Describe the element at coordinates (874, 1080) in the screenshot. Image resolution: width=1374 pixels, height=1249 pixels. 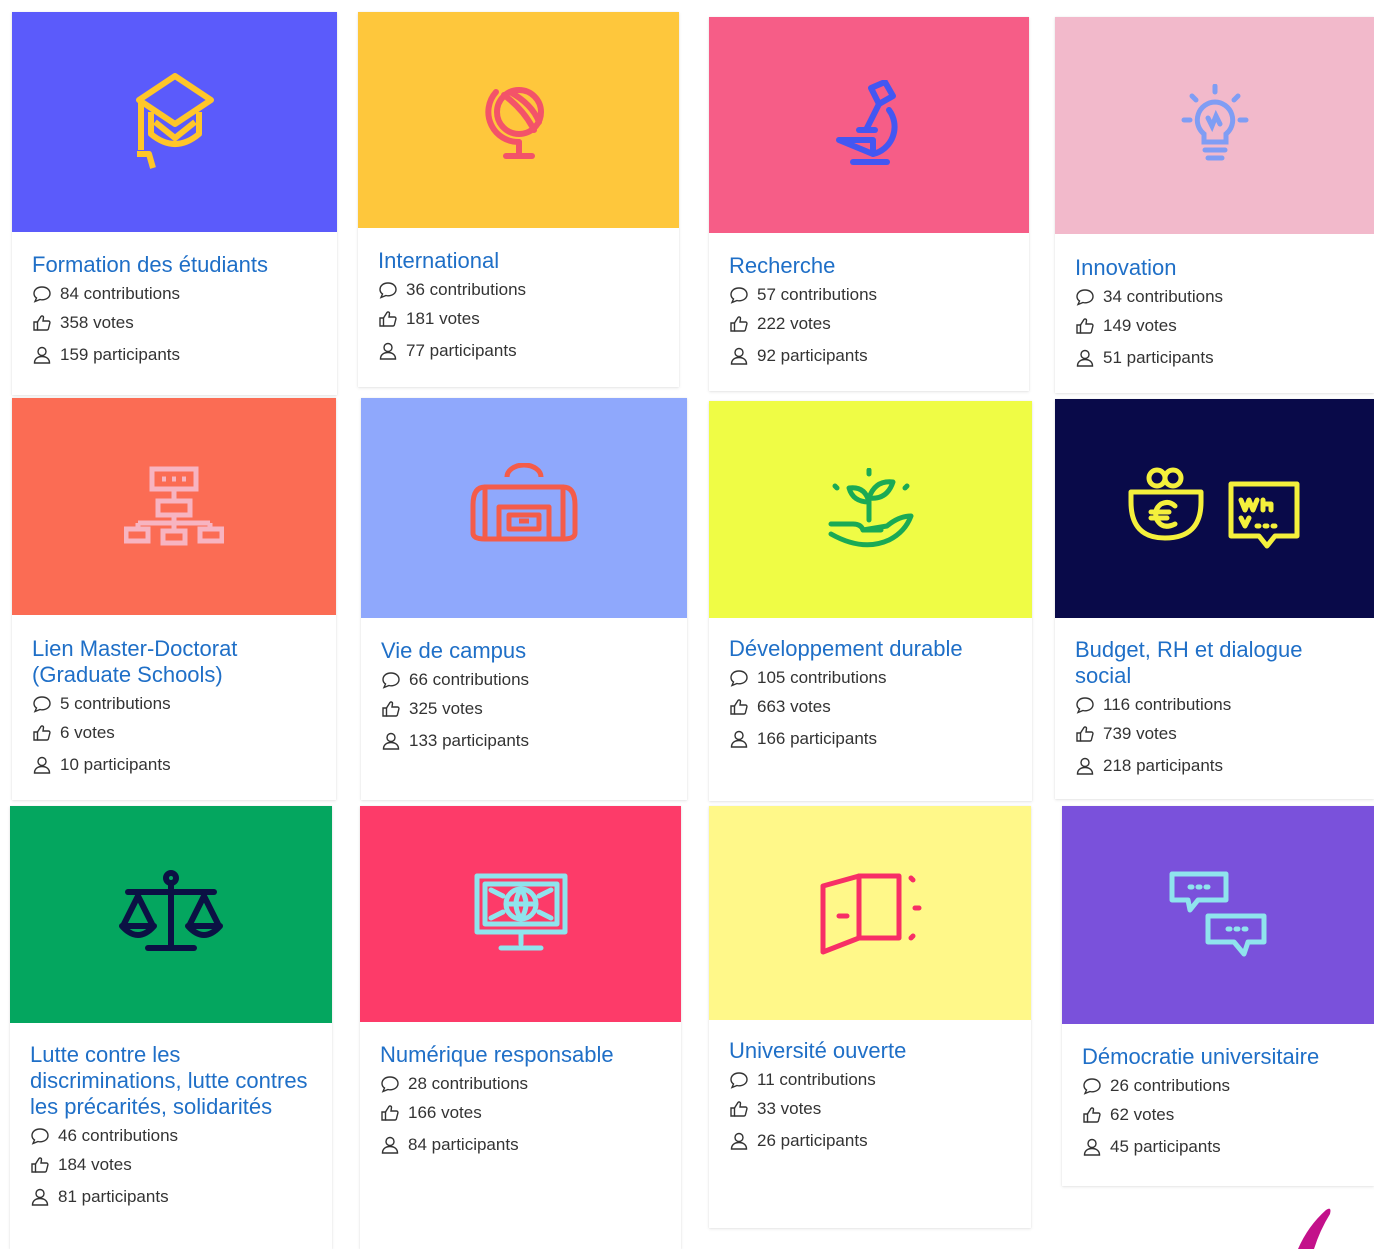
I see `contributions-count: 11 contributions` at that location.